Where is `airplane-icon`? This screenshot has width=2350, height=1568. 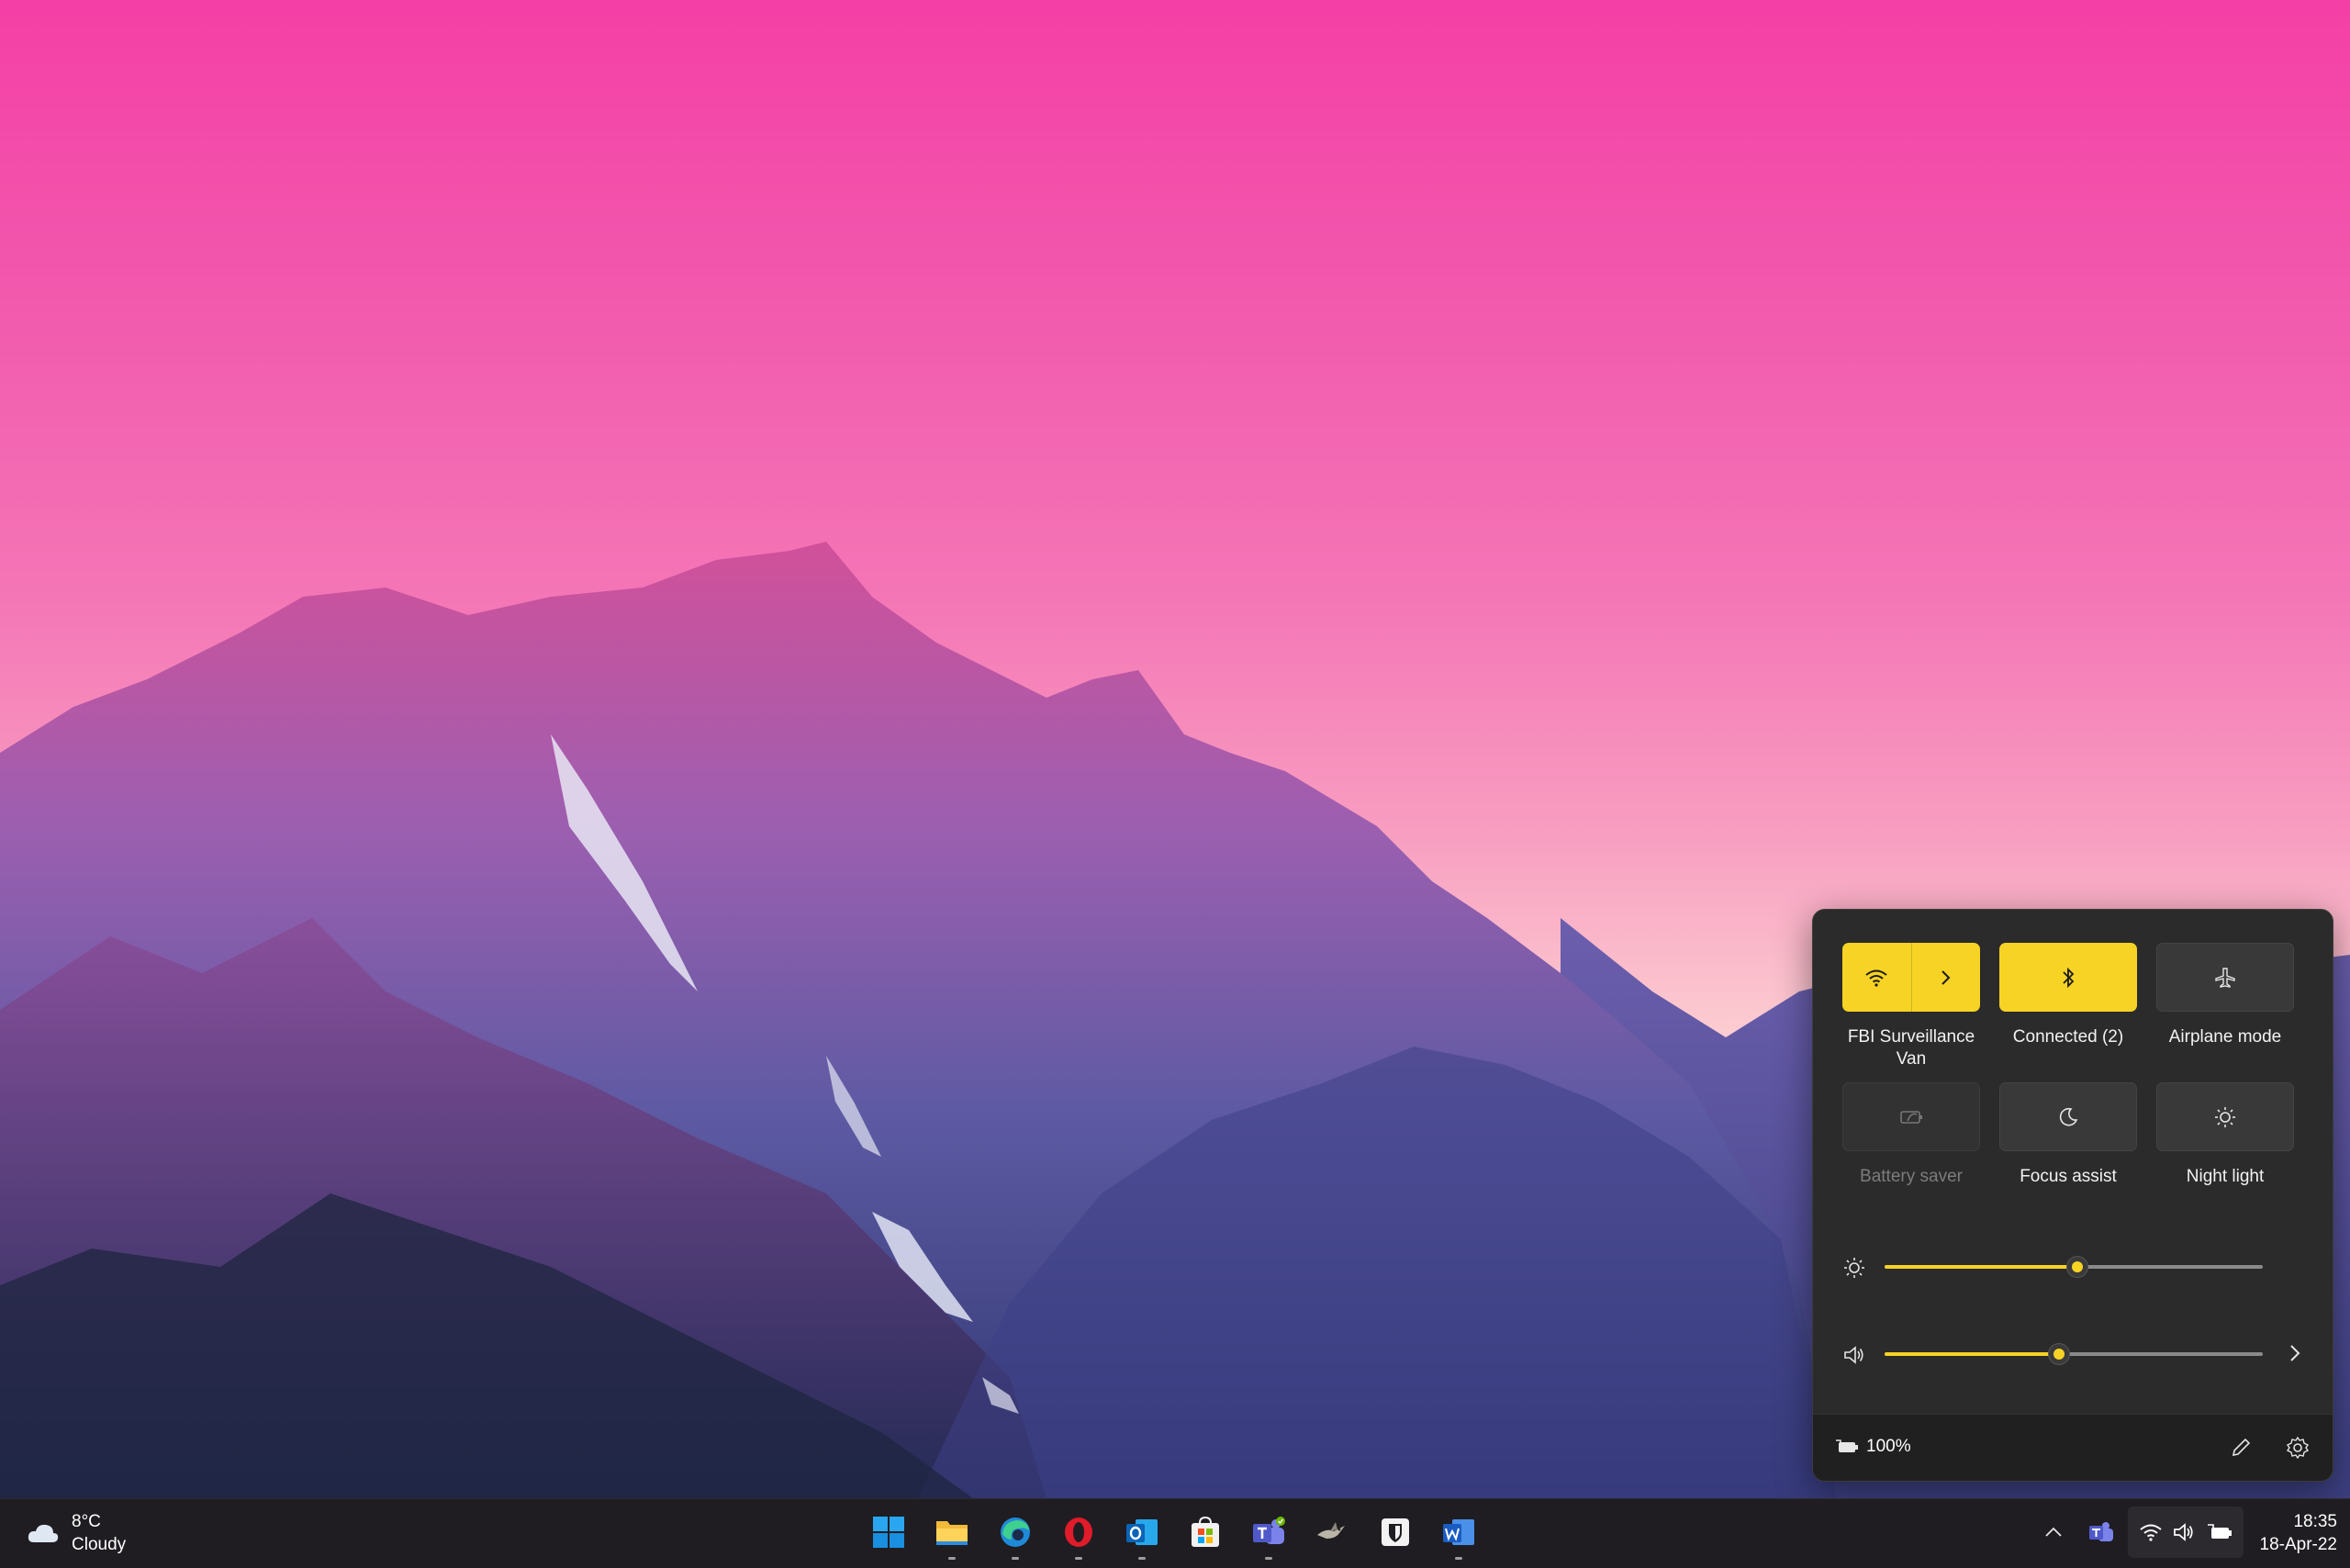 airplane-icon is located at coordinates (2225, 977).